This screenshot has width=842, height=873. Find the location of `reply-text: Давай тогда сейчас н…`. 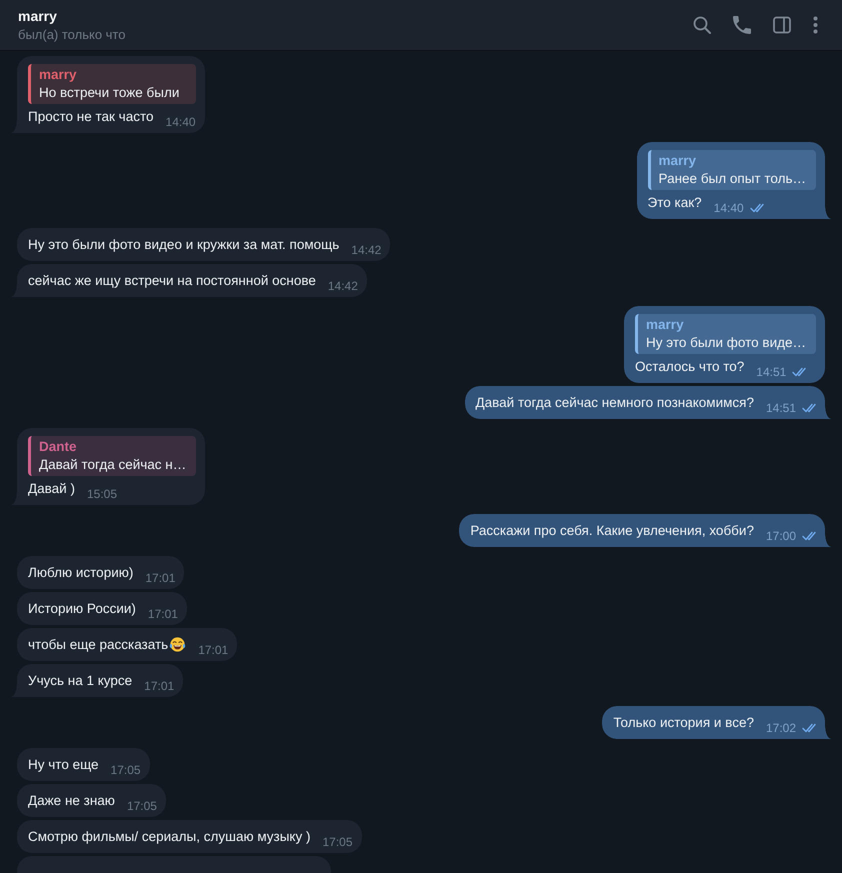

reply-text: Давай тогда сейчас н… is located at coordinates (112, 465).